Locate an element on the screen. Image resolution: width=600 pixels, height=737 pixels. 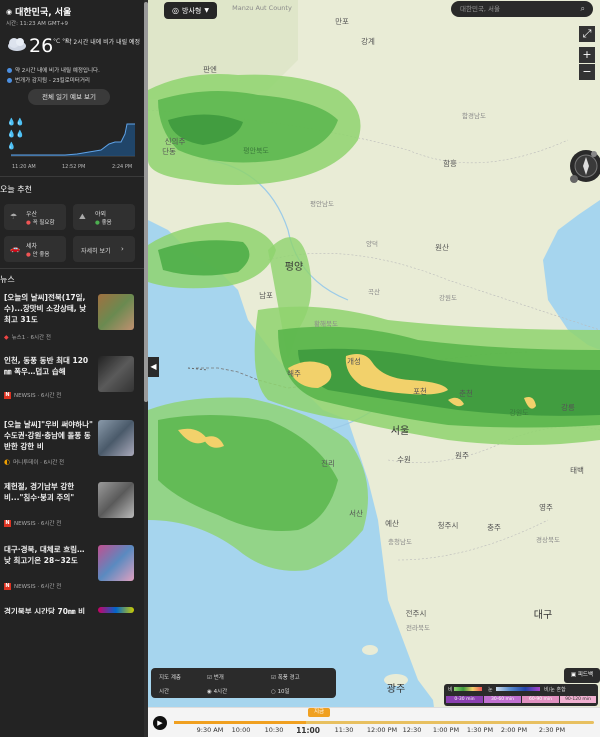
map-place-label: 춘천 is located at coordinates (466, 393).